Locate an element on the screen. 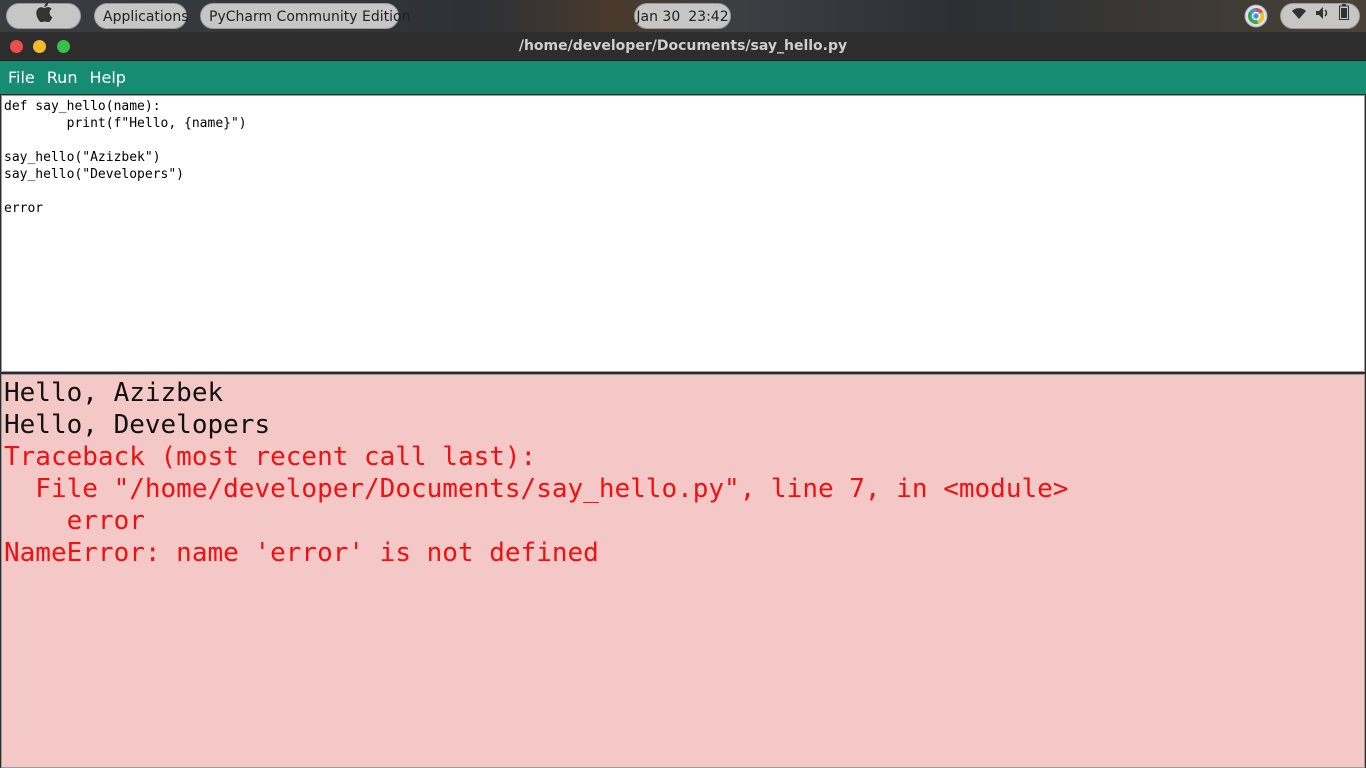  output-line: error is located at coordinates (74, 521).